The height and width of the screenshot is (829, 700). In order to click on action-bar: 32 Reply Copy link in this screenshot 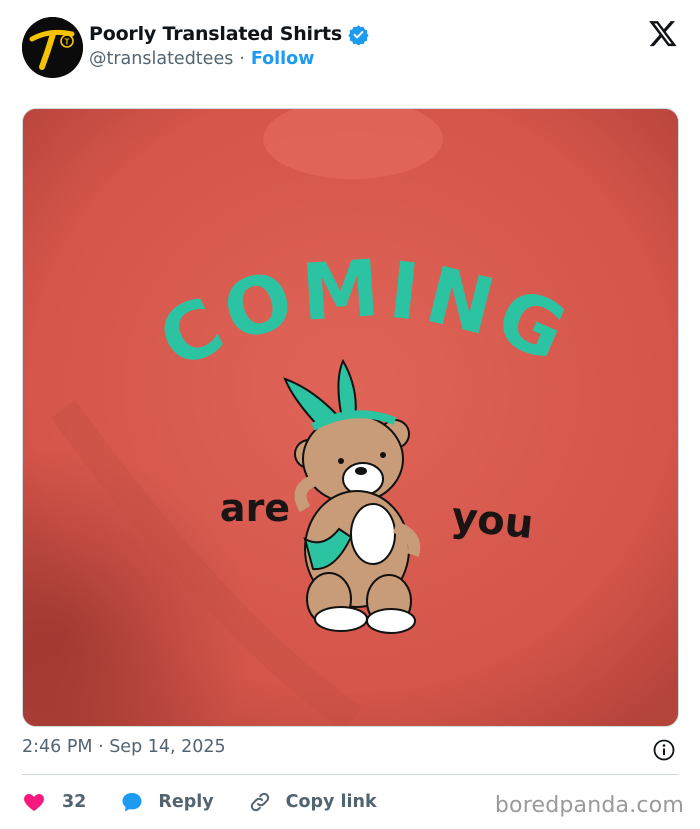, I will do `click(216, 802)`.